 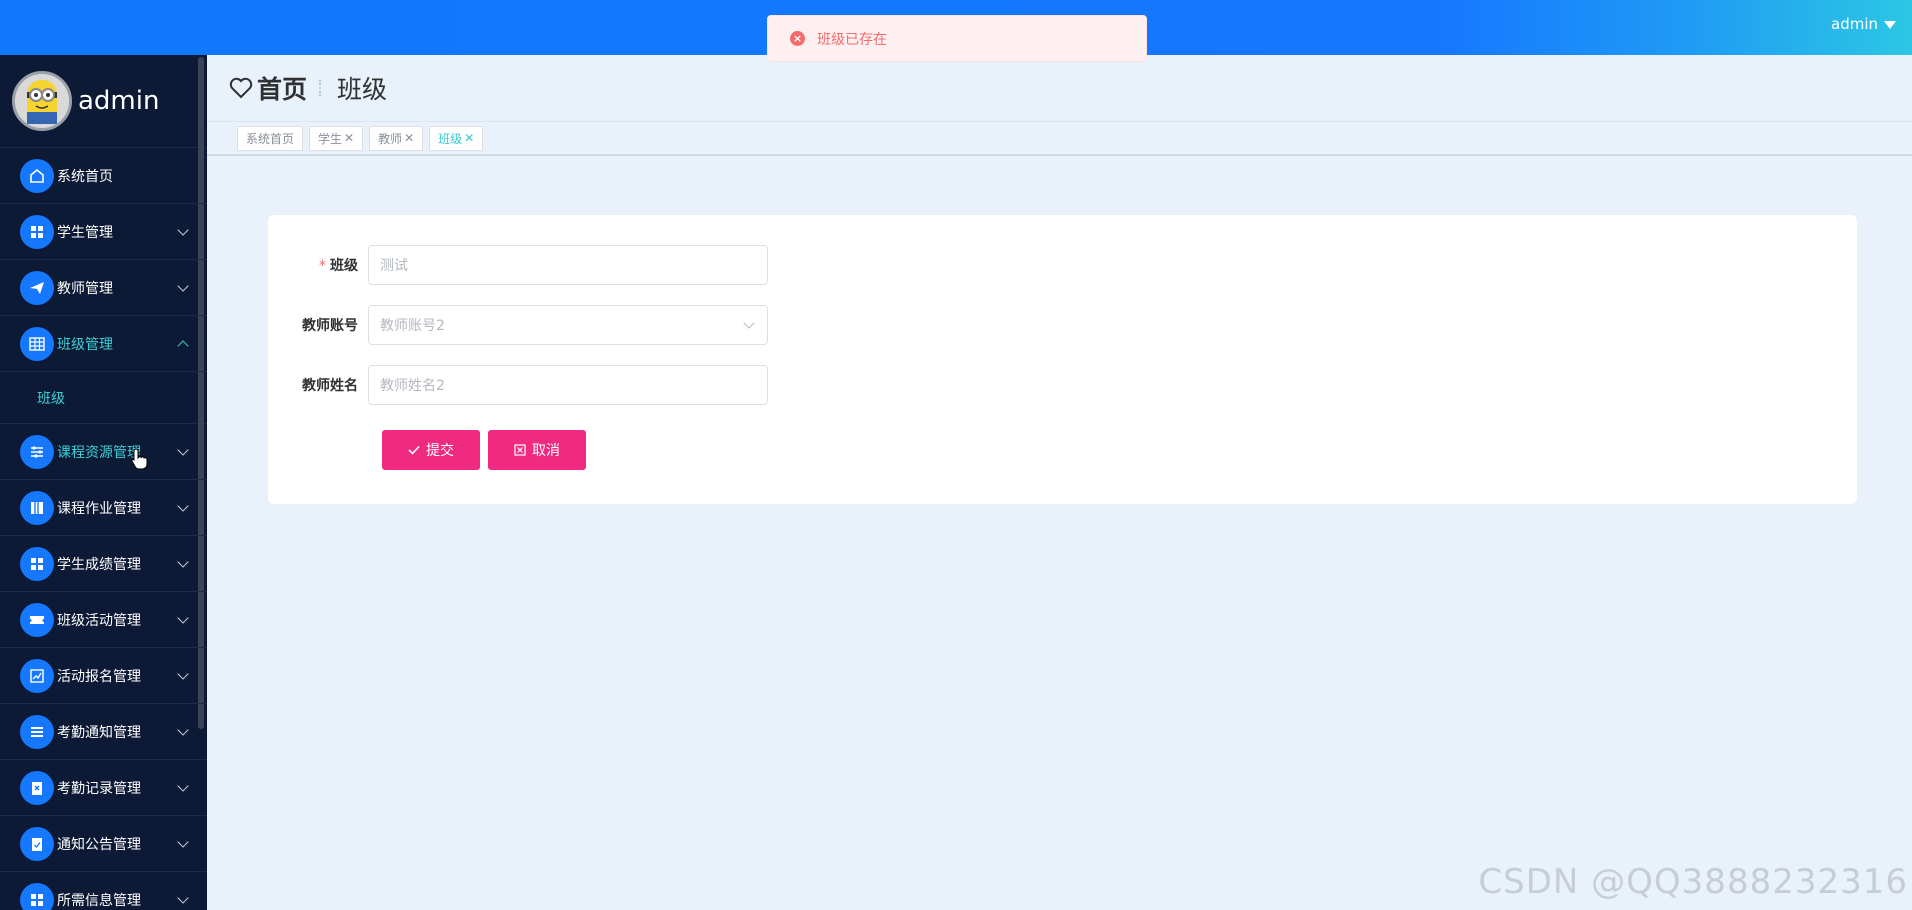 What do you see at coordinates (330, 138) in the screenshot?
I see `tag-label: 学生` at bounding box center [330, 138].